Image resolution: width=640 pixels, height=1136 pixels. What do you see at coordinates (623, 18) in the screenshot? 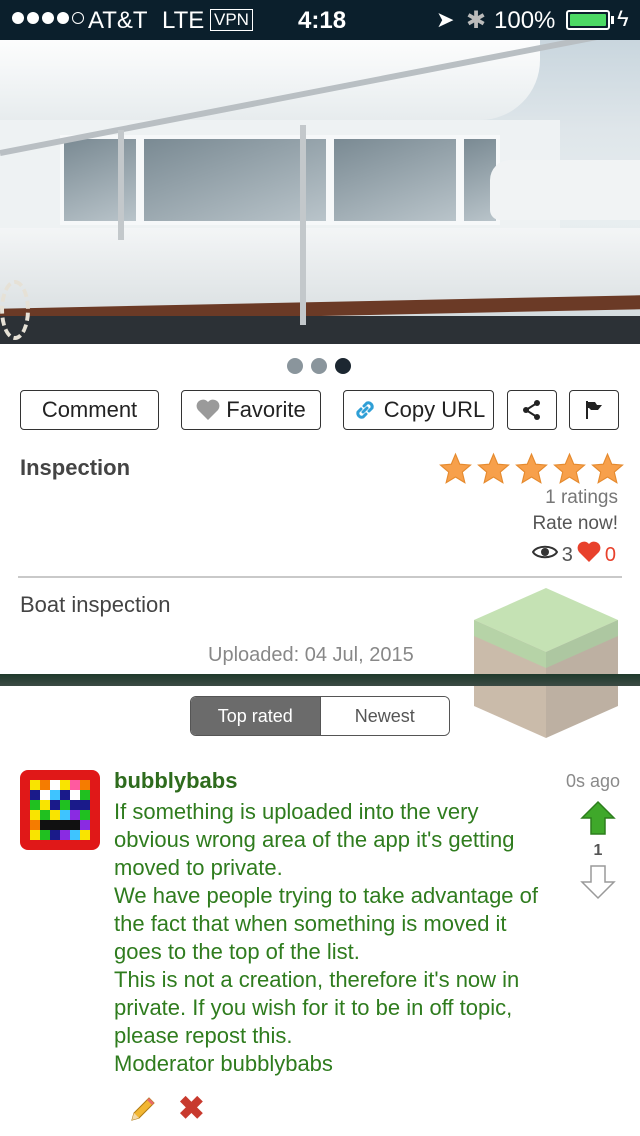
I see `charging-bolt-icon: ϟ` at bounding box center [623, 18].